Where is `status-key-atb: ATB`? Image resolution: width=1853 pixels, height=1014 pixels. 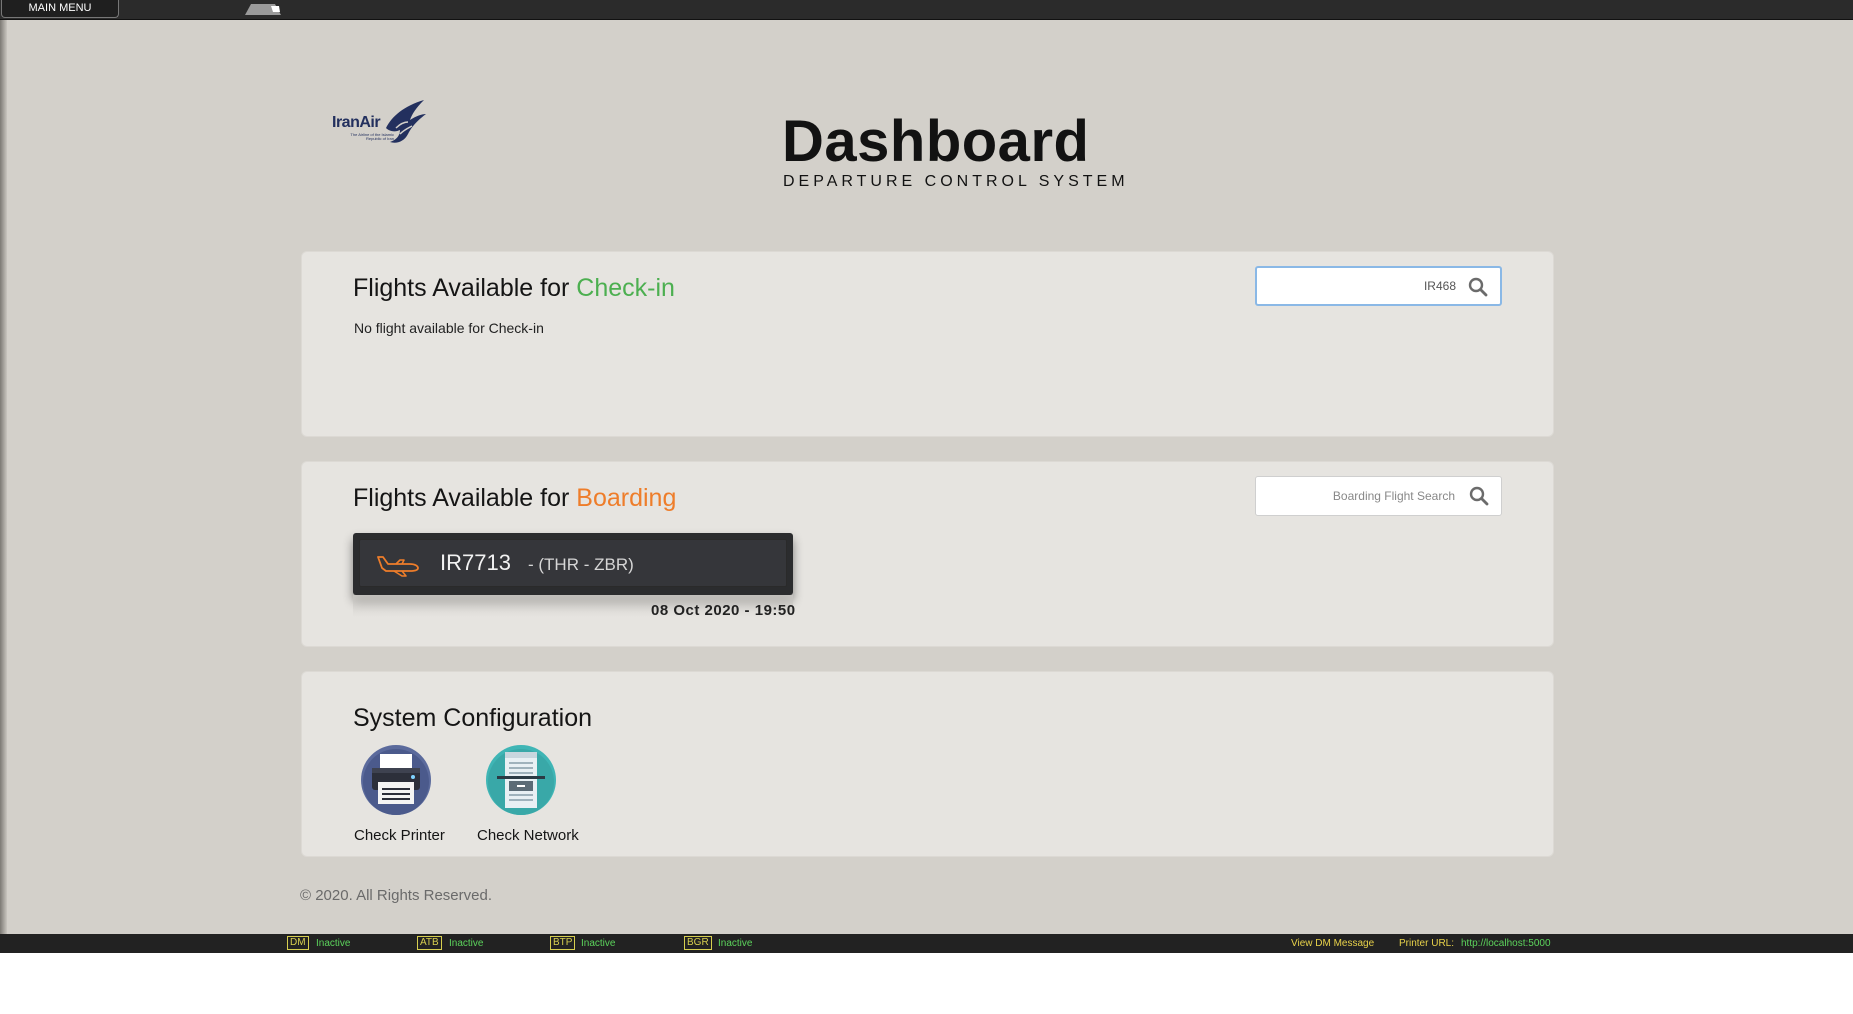 status-key-atb: ATB is located at coordinates (429, 943).